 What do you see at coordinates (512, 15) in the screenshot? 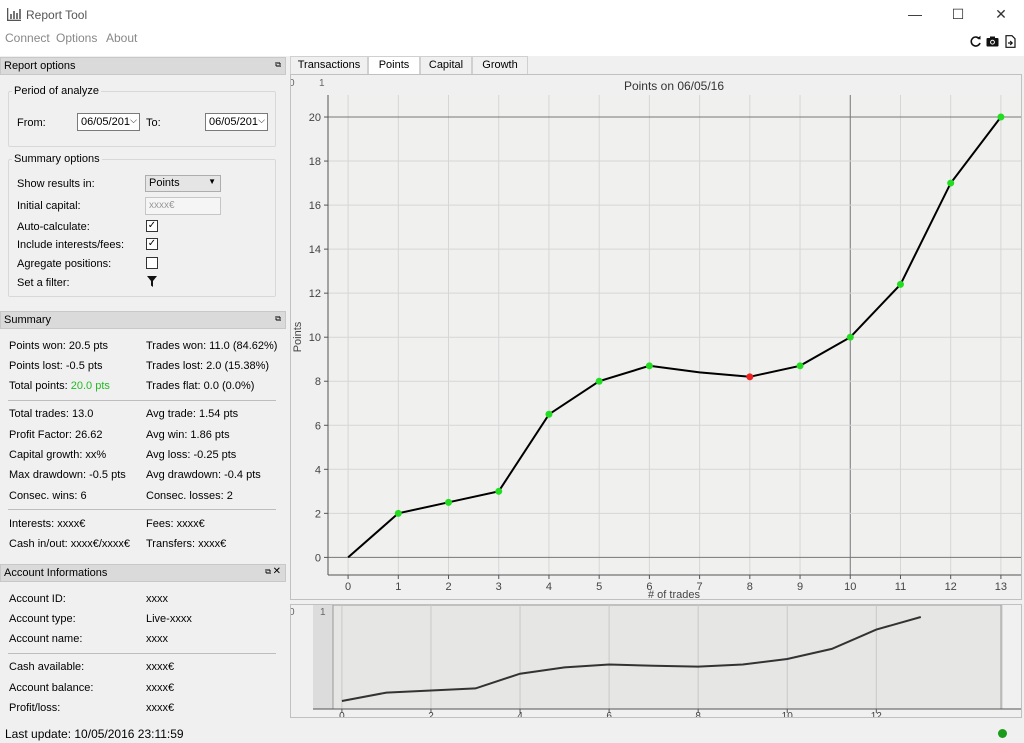
I see `title-bar: Report Tool — ☐ ✕` at bounding box center [512, 15].